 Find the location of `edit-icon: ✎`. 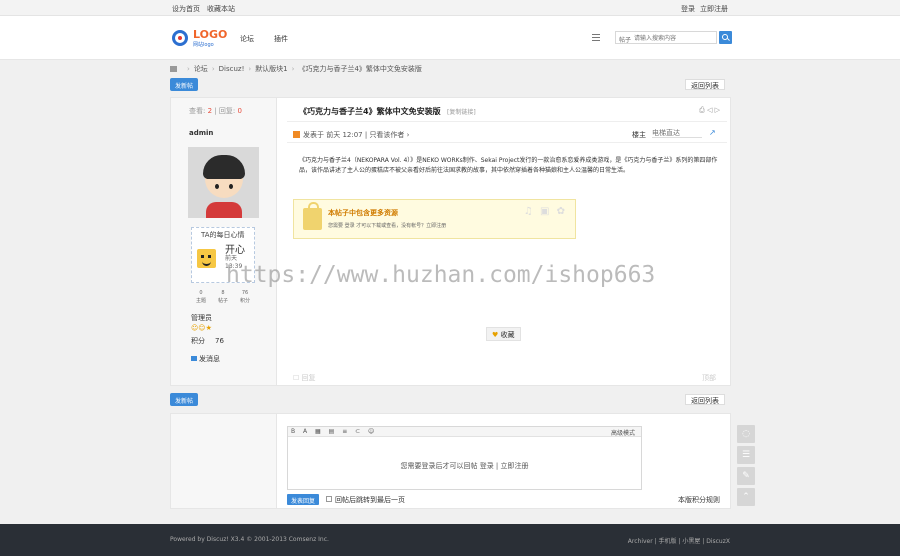

edit-icon: ✎ is located at coordinates (746, 476).